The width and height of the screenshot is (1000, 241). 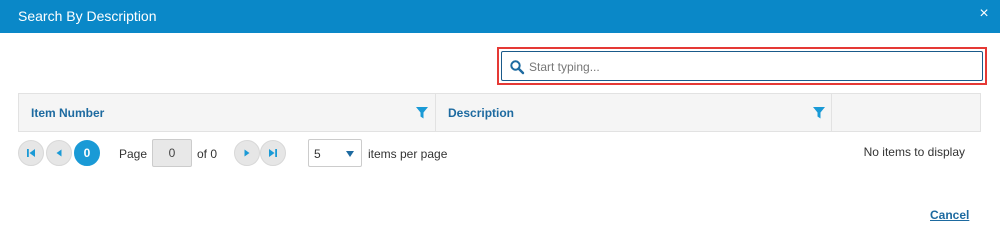 What do you see at coordinates (408, 154) in the screenshot?
I see `items-per-page-label: items per page` at bounding box center [408, 154].